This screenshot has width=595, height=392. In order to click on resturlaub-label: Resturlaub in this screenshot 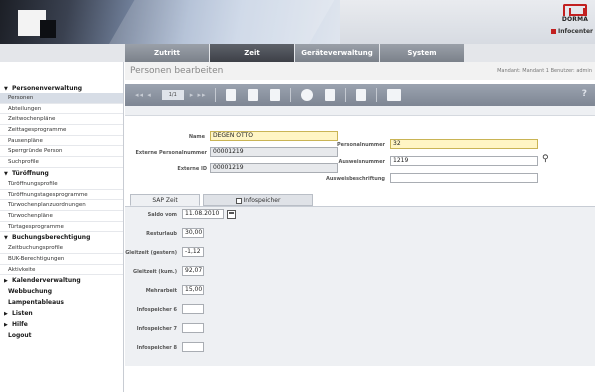, I will do `click(161, 234)`.